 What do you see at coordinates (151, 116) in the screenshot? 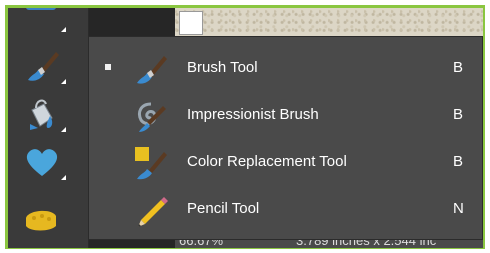
I see `impressionist-brush-icon` at bounding box center [151, 116].